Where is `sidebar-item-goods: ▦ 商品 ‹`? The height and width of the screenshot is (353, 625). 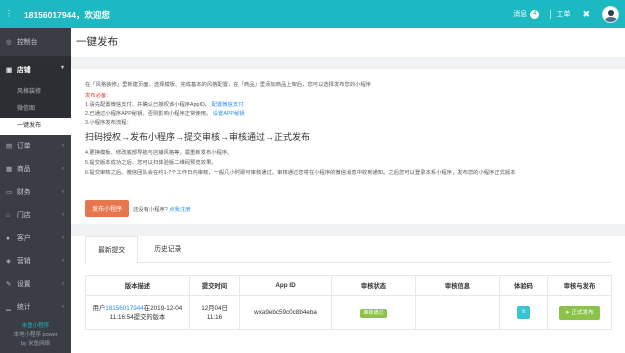
sidebar-item-goods: ▦ 商品 ‹ is located at coordinates (35, 169).